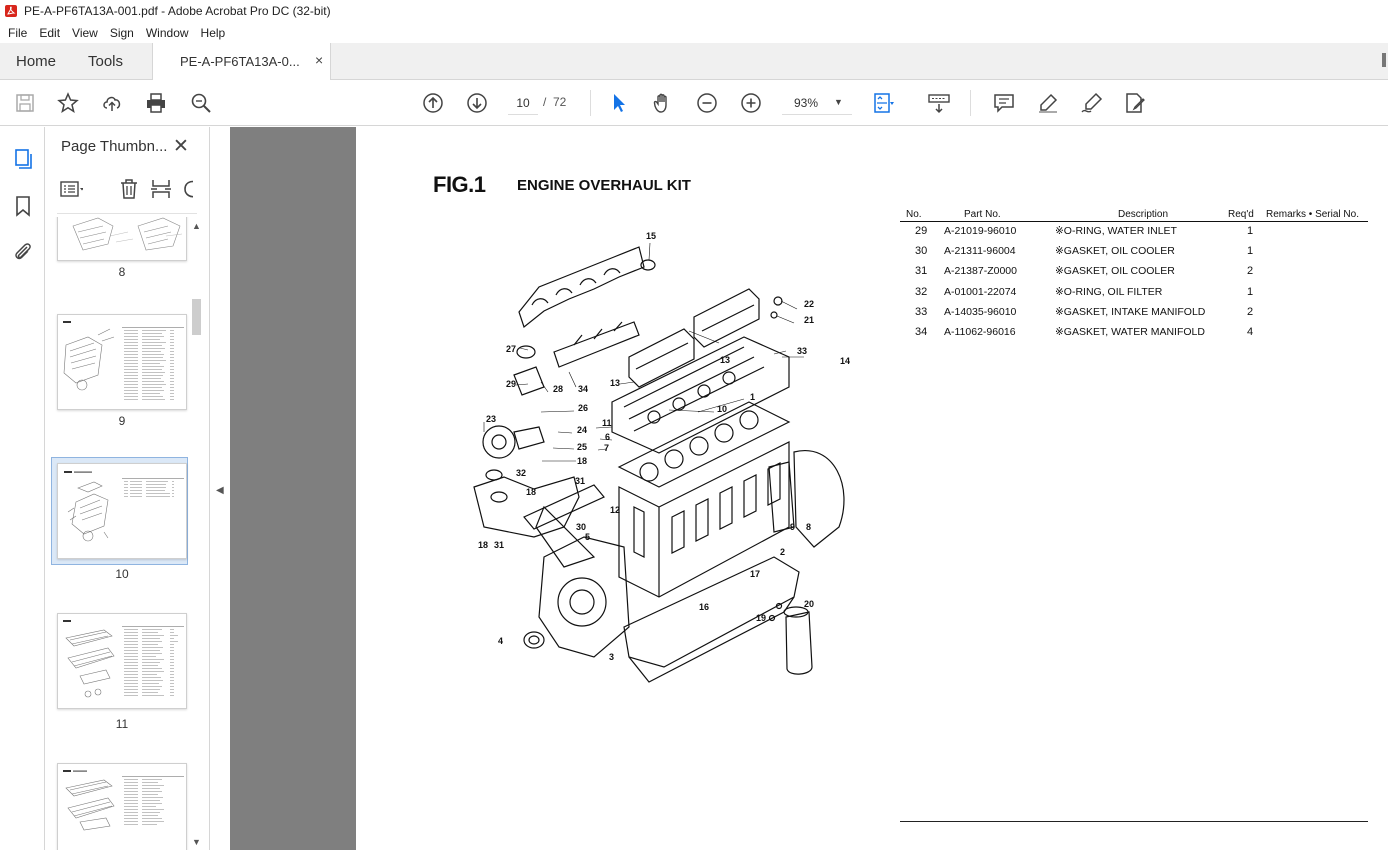 The image size is (1388, 850). Describe the element at coordinates (68, 103) in the screenshot. I see `bookmark-star-icon` at that location.